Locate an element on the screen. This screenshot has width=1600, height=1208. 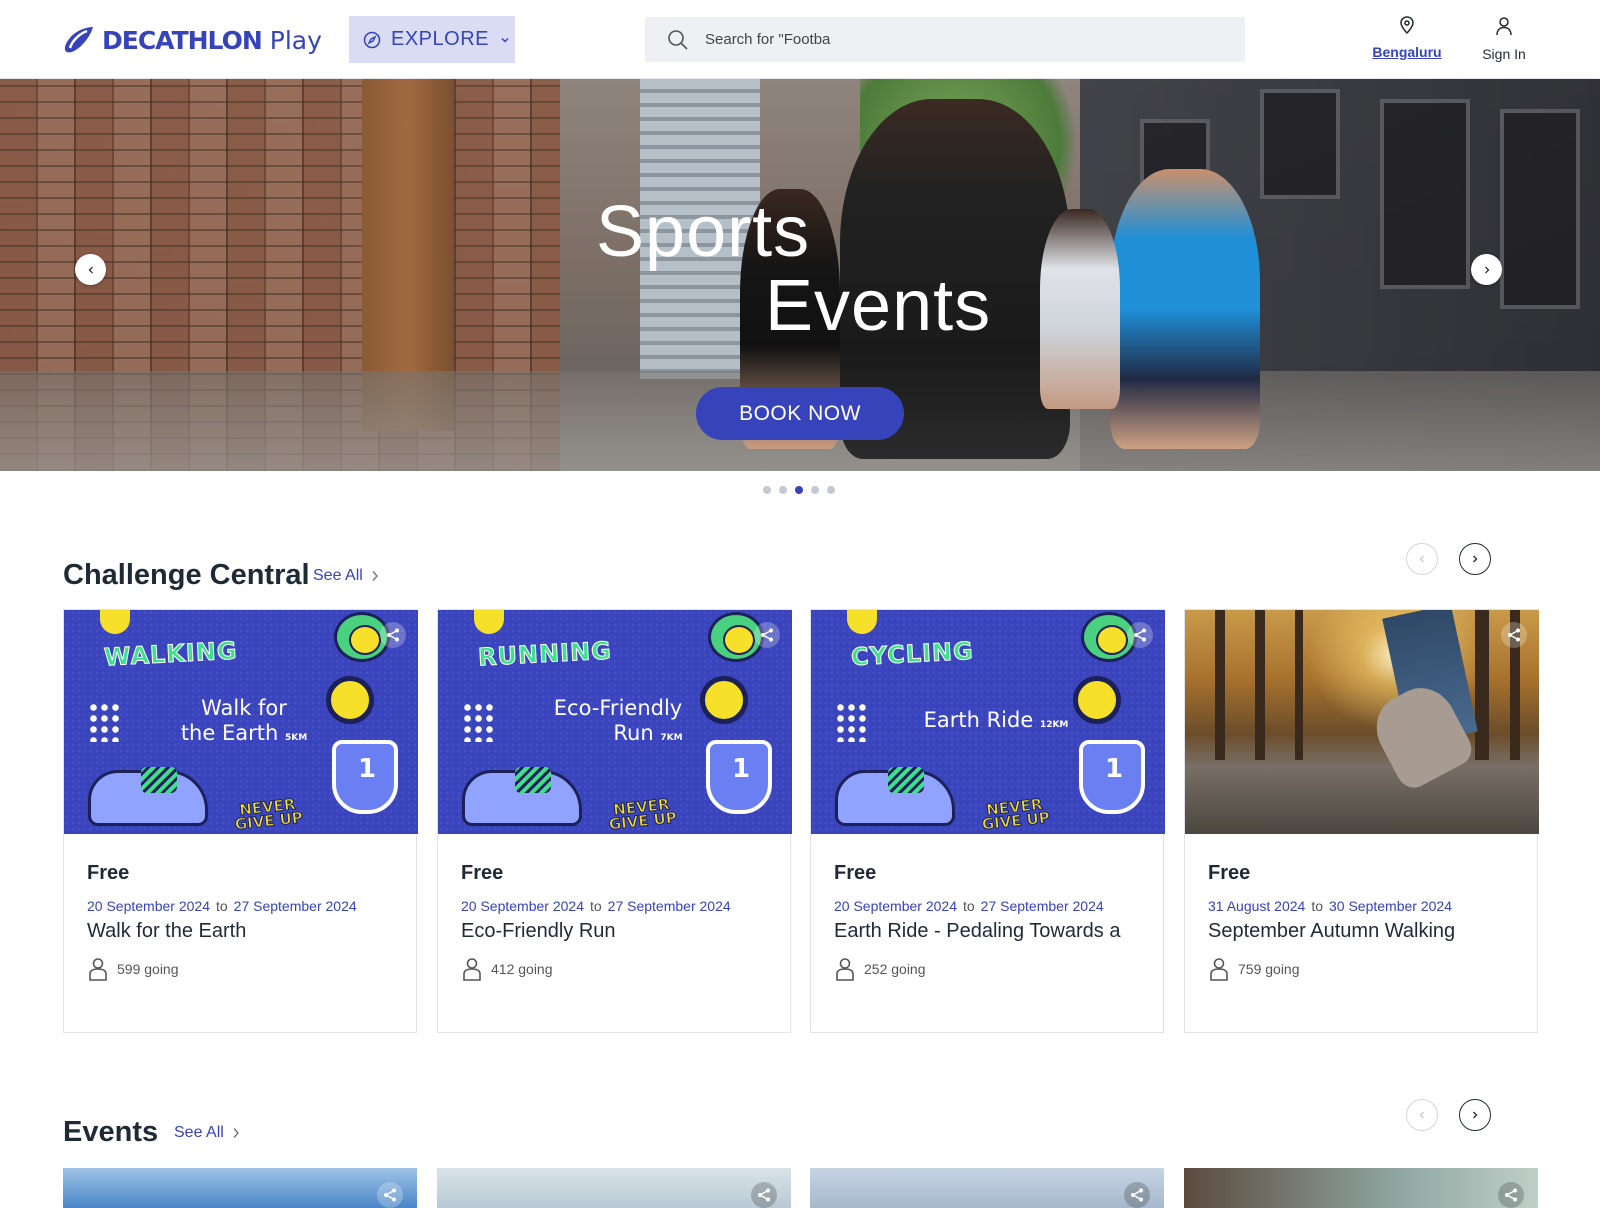
art-line1: Eco-Friendly is located at coordinates (618, 708).